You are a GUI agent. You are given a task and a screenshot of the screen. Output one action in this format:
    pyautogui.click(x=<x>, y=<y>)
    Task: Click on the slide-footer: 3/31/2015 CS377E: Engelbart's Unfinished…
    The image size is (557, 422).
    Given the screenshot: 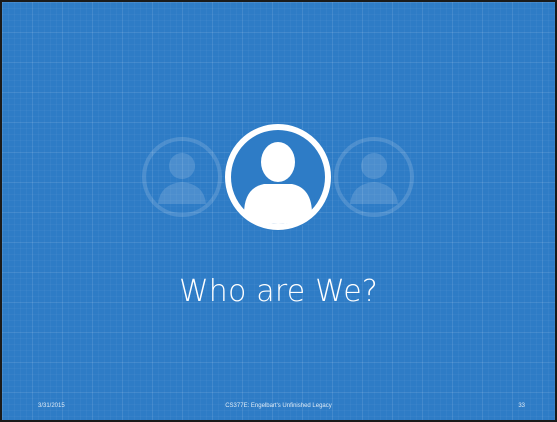 What is the action you would take?
    pyautogui.click(x=278, y=407)
    